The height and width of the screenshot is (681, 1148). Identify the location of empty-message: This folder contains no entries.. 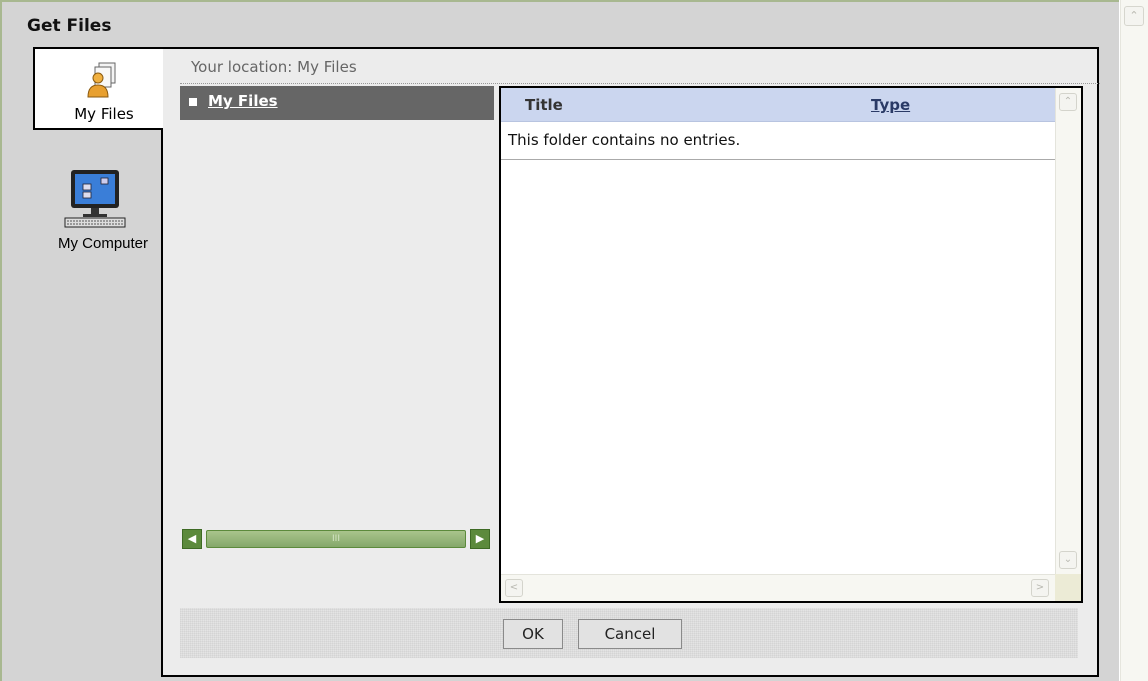
(778, 141).